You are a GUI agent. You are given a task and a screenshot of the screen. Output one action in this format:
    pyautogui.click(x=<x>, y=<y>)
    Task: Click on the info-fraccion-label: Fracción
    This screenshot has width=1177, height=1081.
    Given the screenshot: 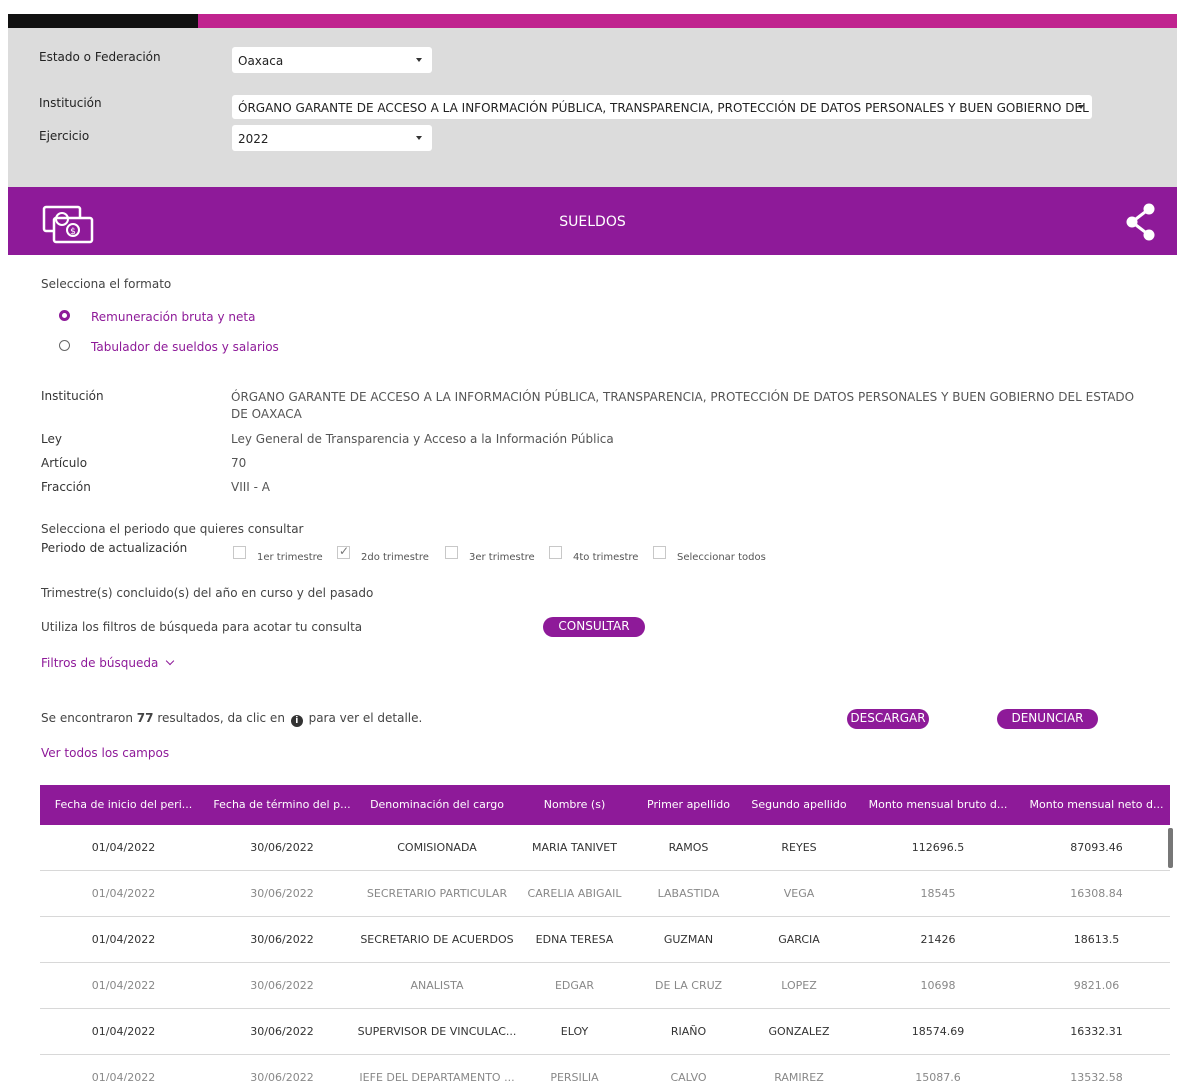 What is the action you would take?
    pyautogui.click(x=66, y=487)
    